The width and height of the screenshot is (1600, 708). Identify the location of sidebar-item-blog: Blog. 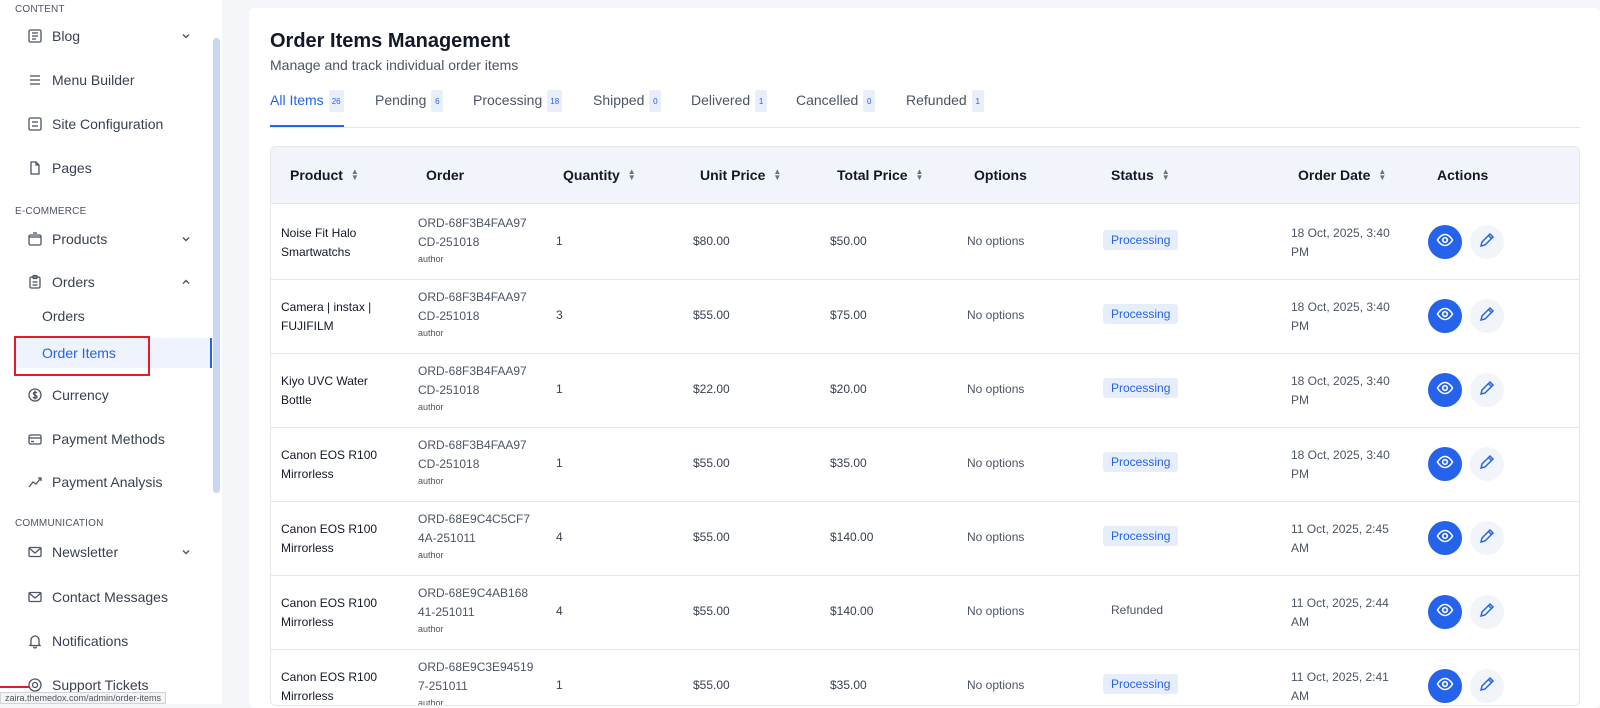
(116, 36).